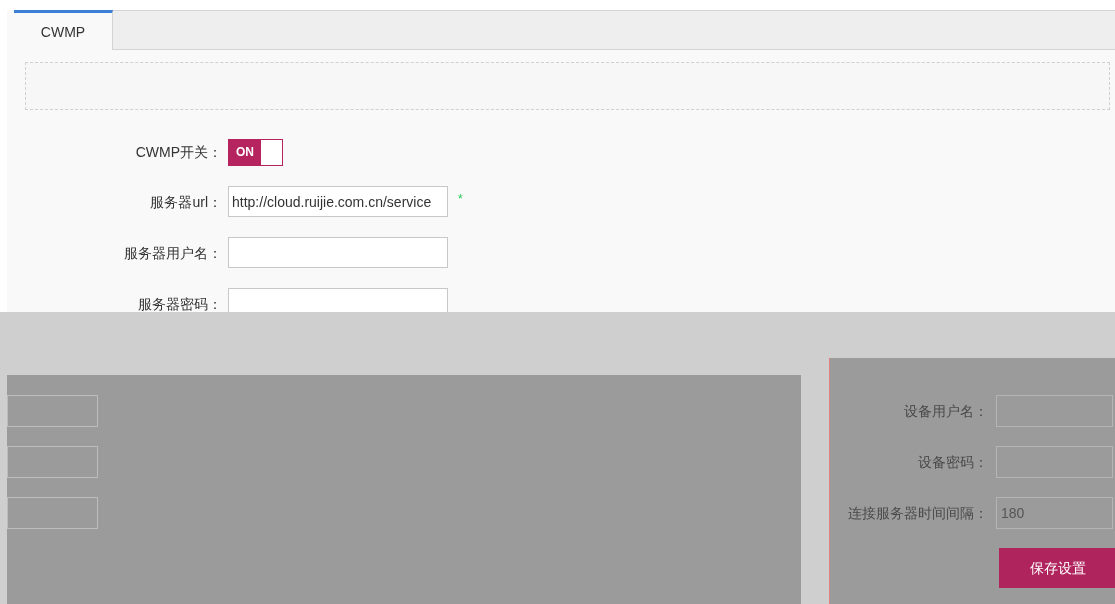  What do you see at coordinates (179, 303) in the screenshot?
I see `field-label: 服务器密码：` at bounding box center [179, 303].